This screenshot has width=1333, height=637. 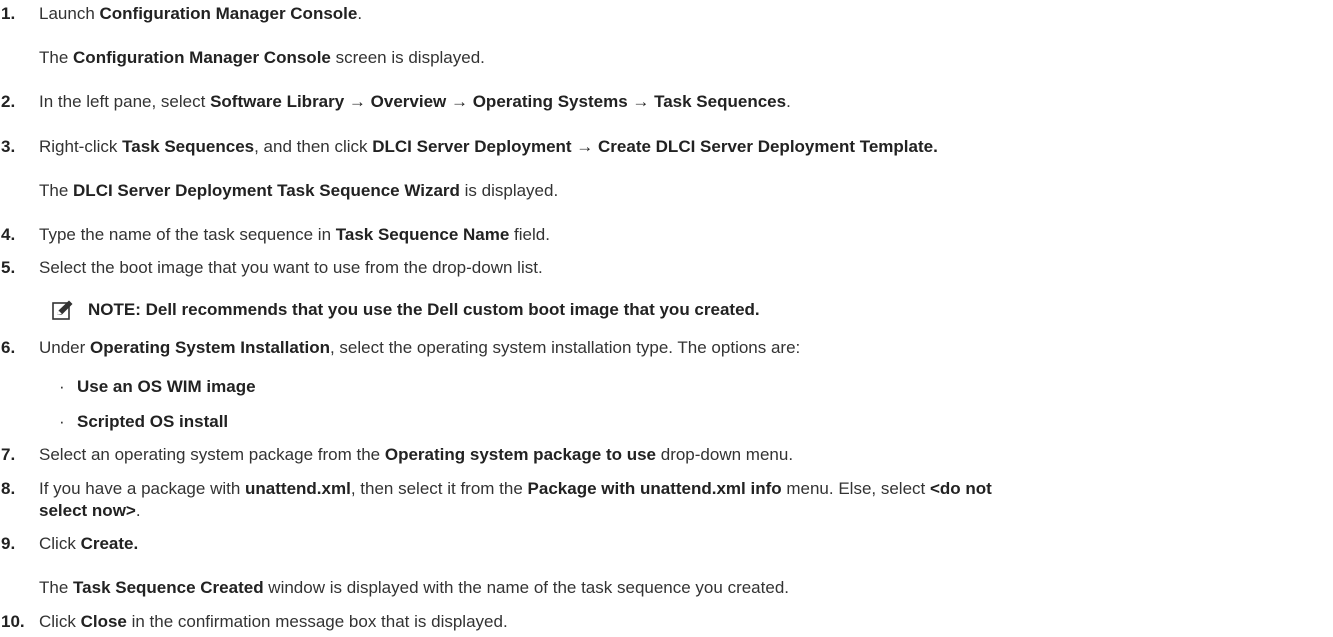 I want to click on option-text: Scripted OS install, so click(x=153, y=421).